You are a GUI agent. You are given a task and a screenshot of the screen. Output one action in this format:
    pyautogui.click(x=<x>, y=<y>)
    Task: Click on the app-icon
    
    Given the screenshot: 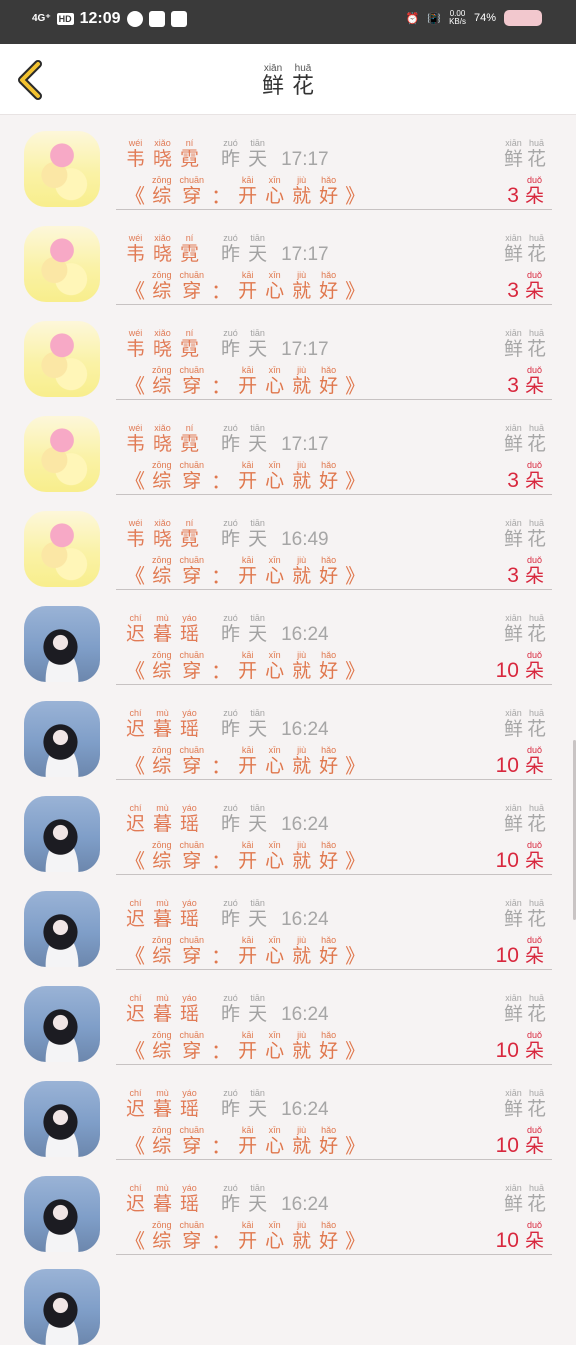 What is the action you would take?
    pyautogui.click(x=178, y=19)
    